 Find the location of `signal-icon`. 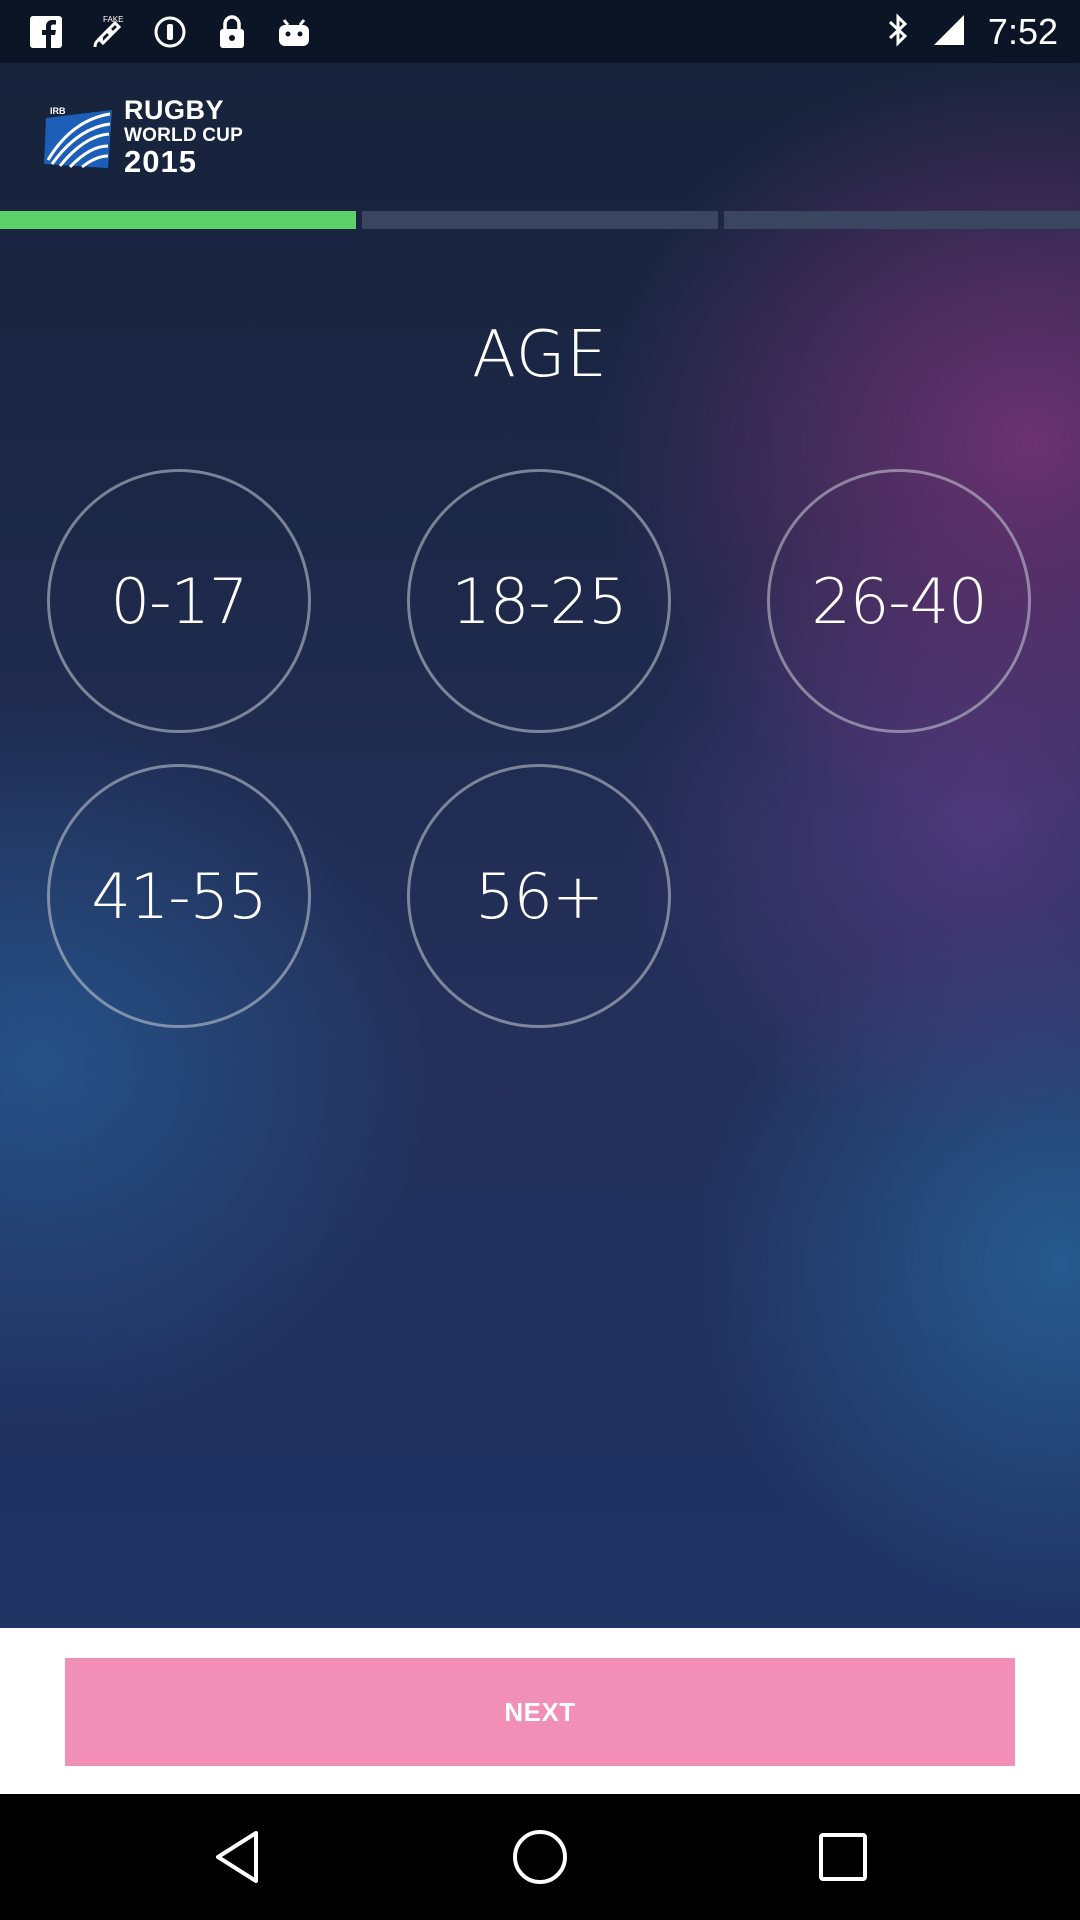

signal-icon is located at coordinates (949, 32).